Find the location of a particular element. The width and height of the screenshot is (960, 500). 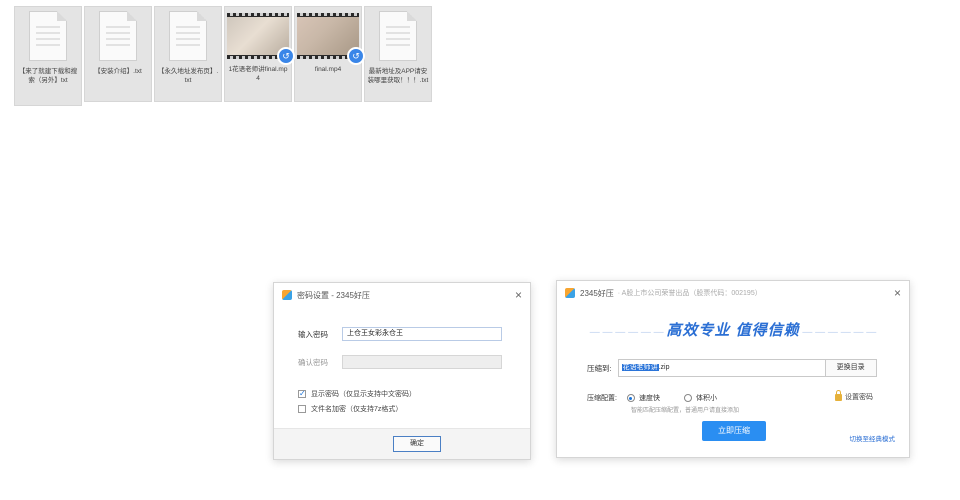

checkmark-icon: ✓ is located at coordinates (302, 393).